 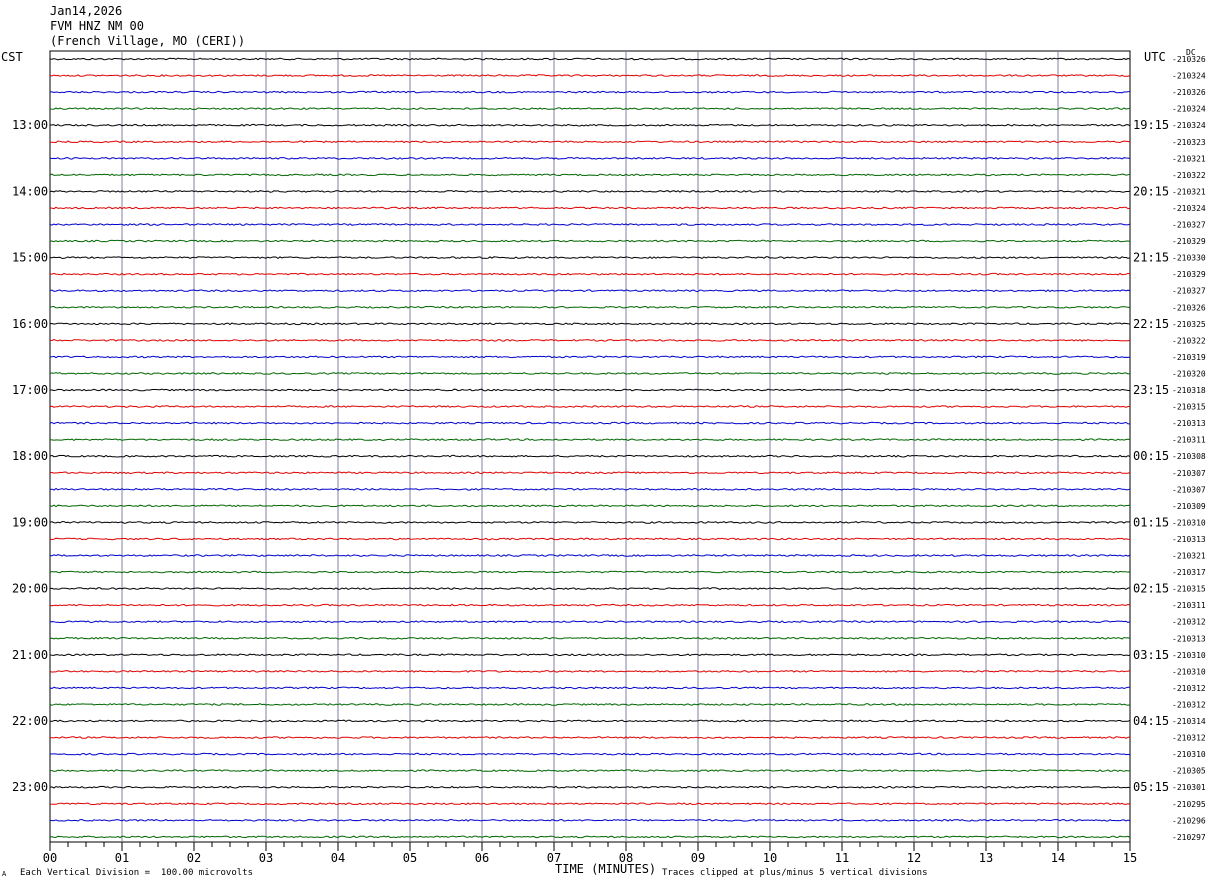 What do you see at coordinates (30, 589) in the screenshot?
I see `left-hour-label: 20:00` at bounding box center [30, 589].